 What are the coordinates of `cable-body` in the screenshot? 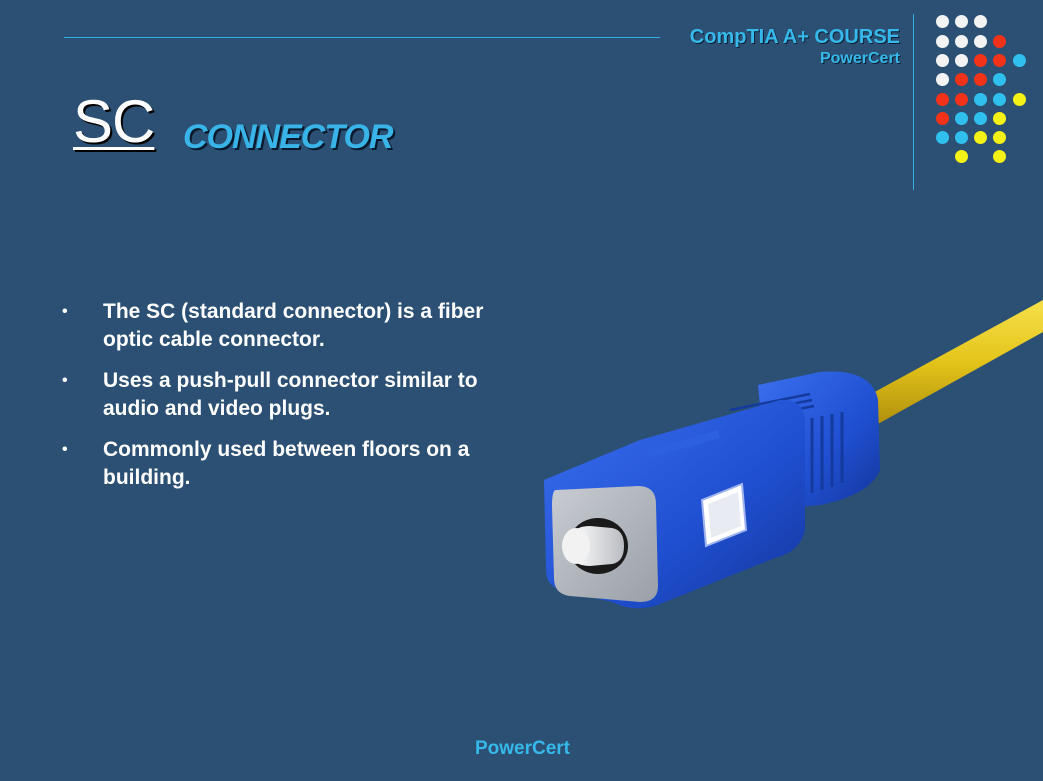 It's located at (951, 362).